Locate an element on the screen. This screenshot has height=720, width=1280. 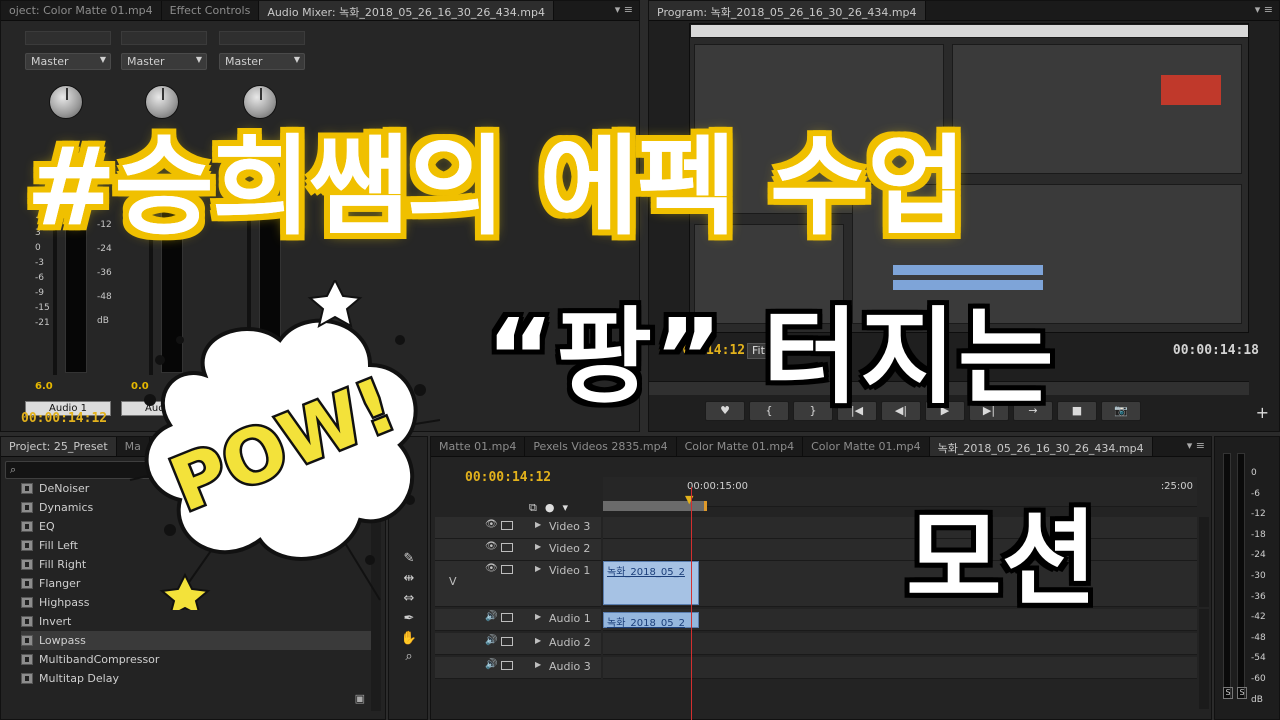
video-tracks-scrollbar is located at coordinates (1204, 562).